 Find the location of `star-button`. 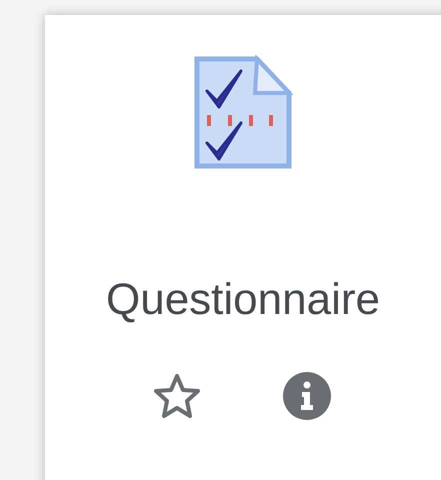

star-button is located at coordinates (177, 396).